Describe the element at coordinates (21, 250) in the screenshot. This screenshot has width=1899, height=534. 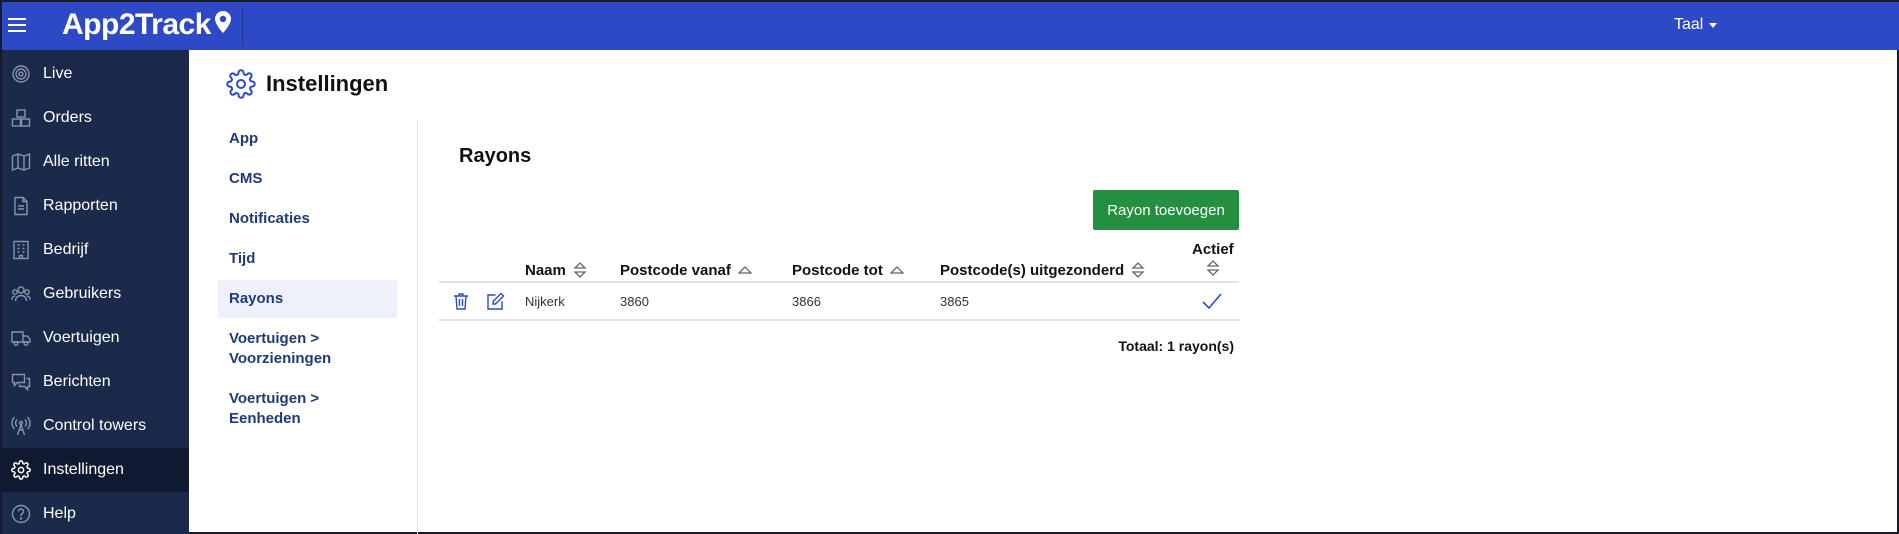
I see `building-icon` at that location.